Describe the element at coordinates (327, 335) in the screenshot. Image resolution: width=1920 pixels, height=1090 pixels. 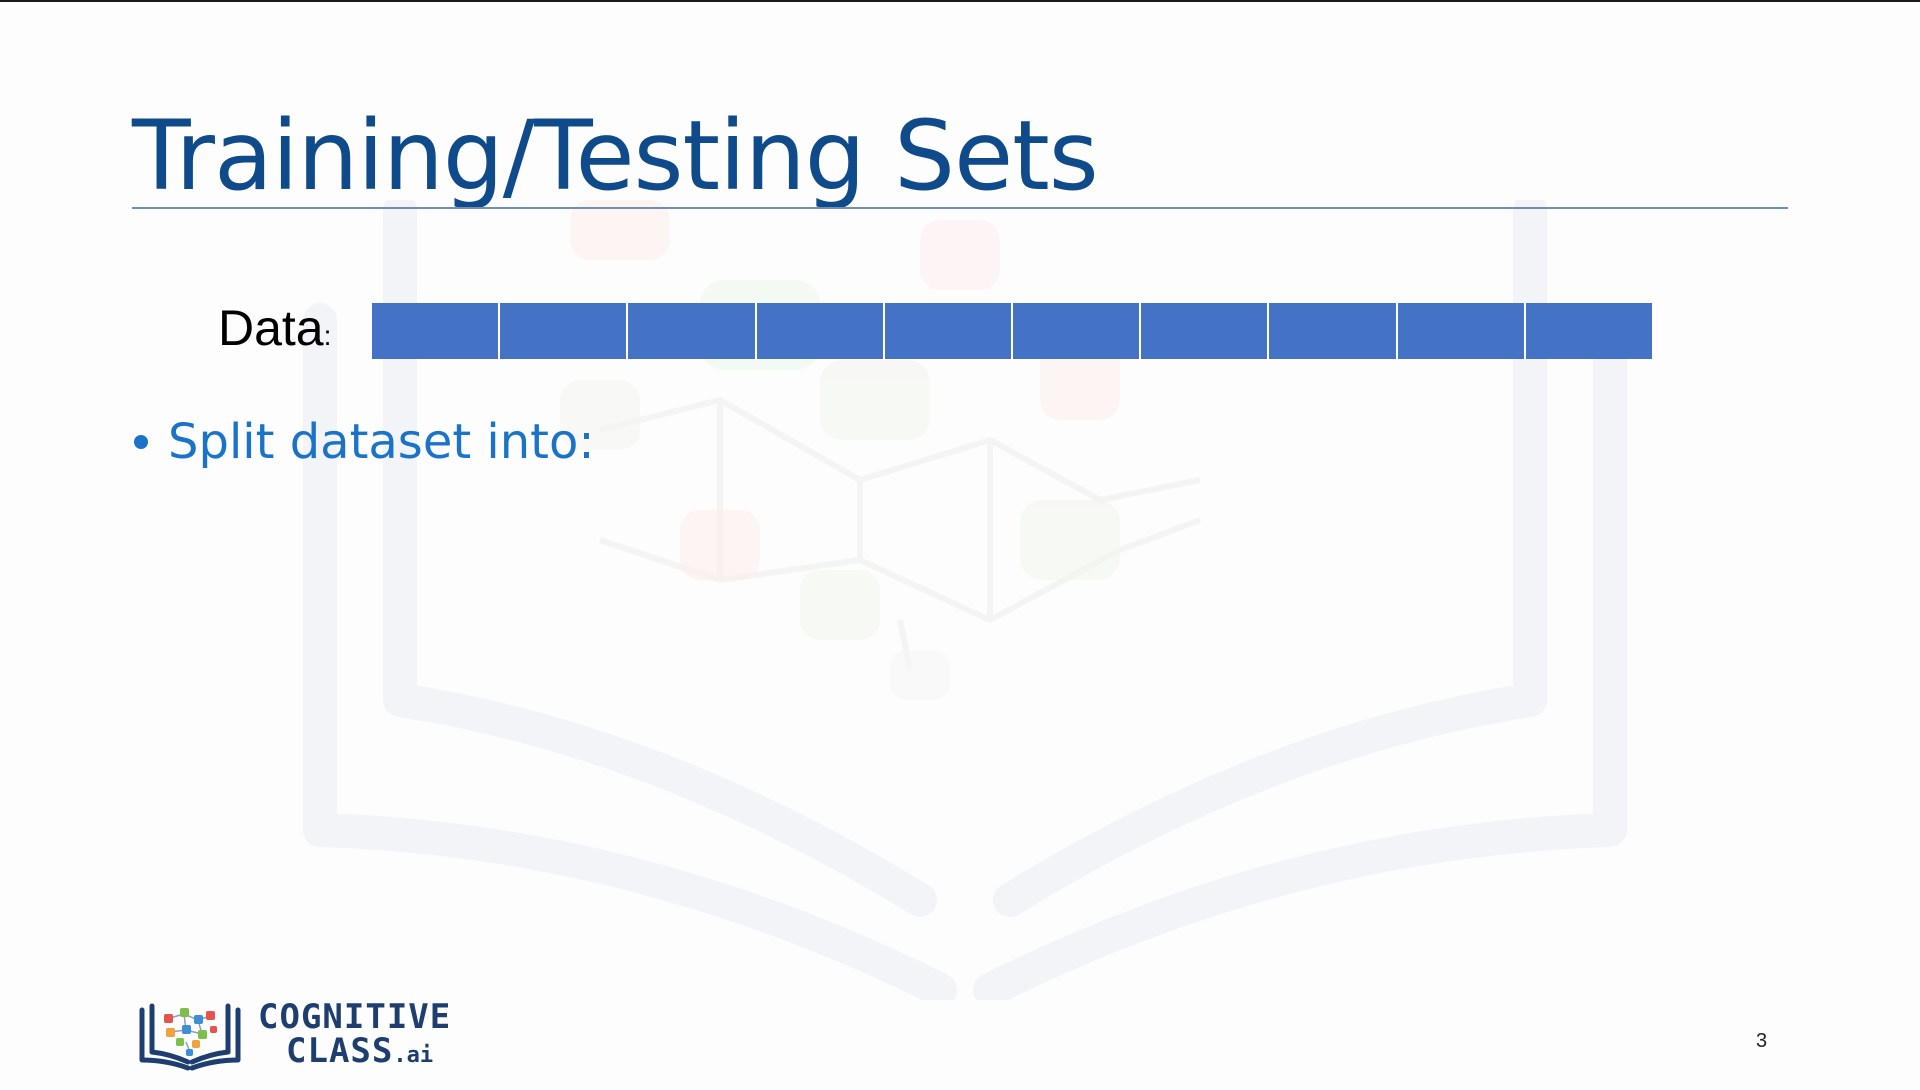
I see `data-label-colon: :` at that location.